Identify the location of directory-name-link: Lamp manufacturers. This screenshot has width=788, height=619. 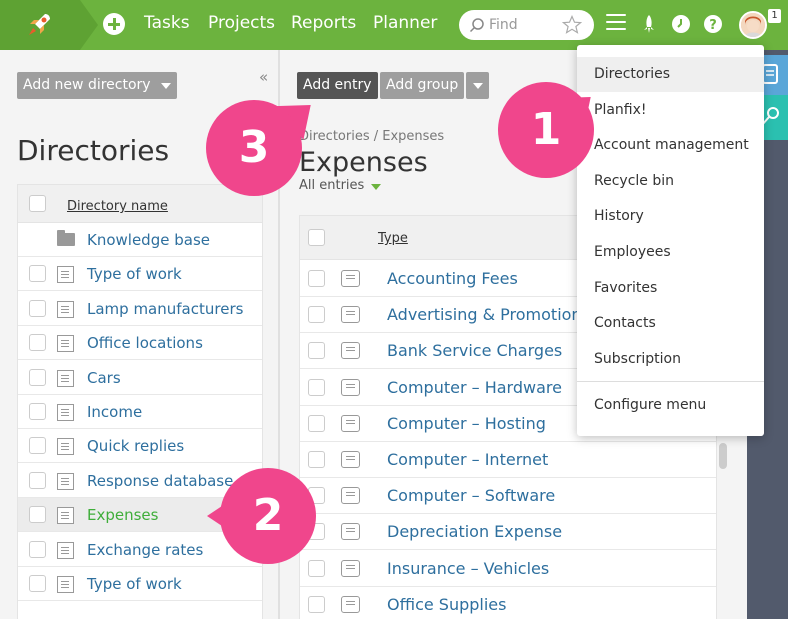
(165, 309).